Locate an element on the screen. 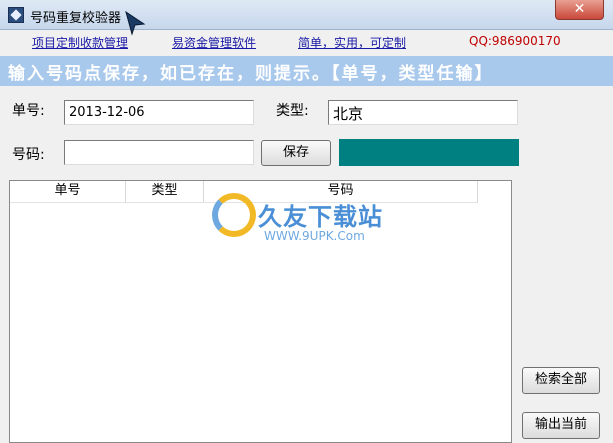 This screenshot has height=443, width=613. column-header-type: 类型 is located at coordinates (165, 192).